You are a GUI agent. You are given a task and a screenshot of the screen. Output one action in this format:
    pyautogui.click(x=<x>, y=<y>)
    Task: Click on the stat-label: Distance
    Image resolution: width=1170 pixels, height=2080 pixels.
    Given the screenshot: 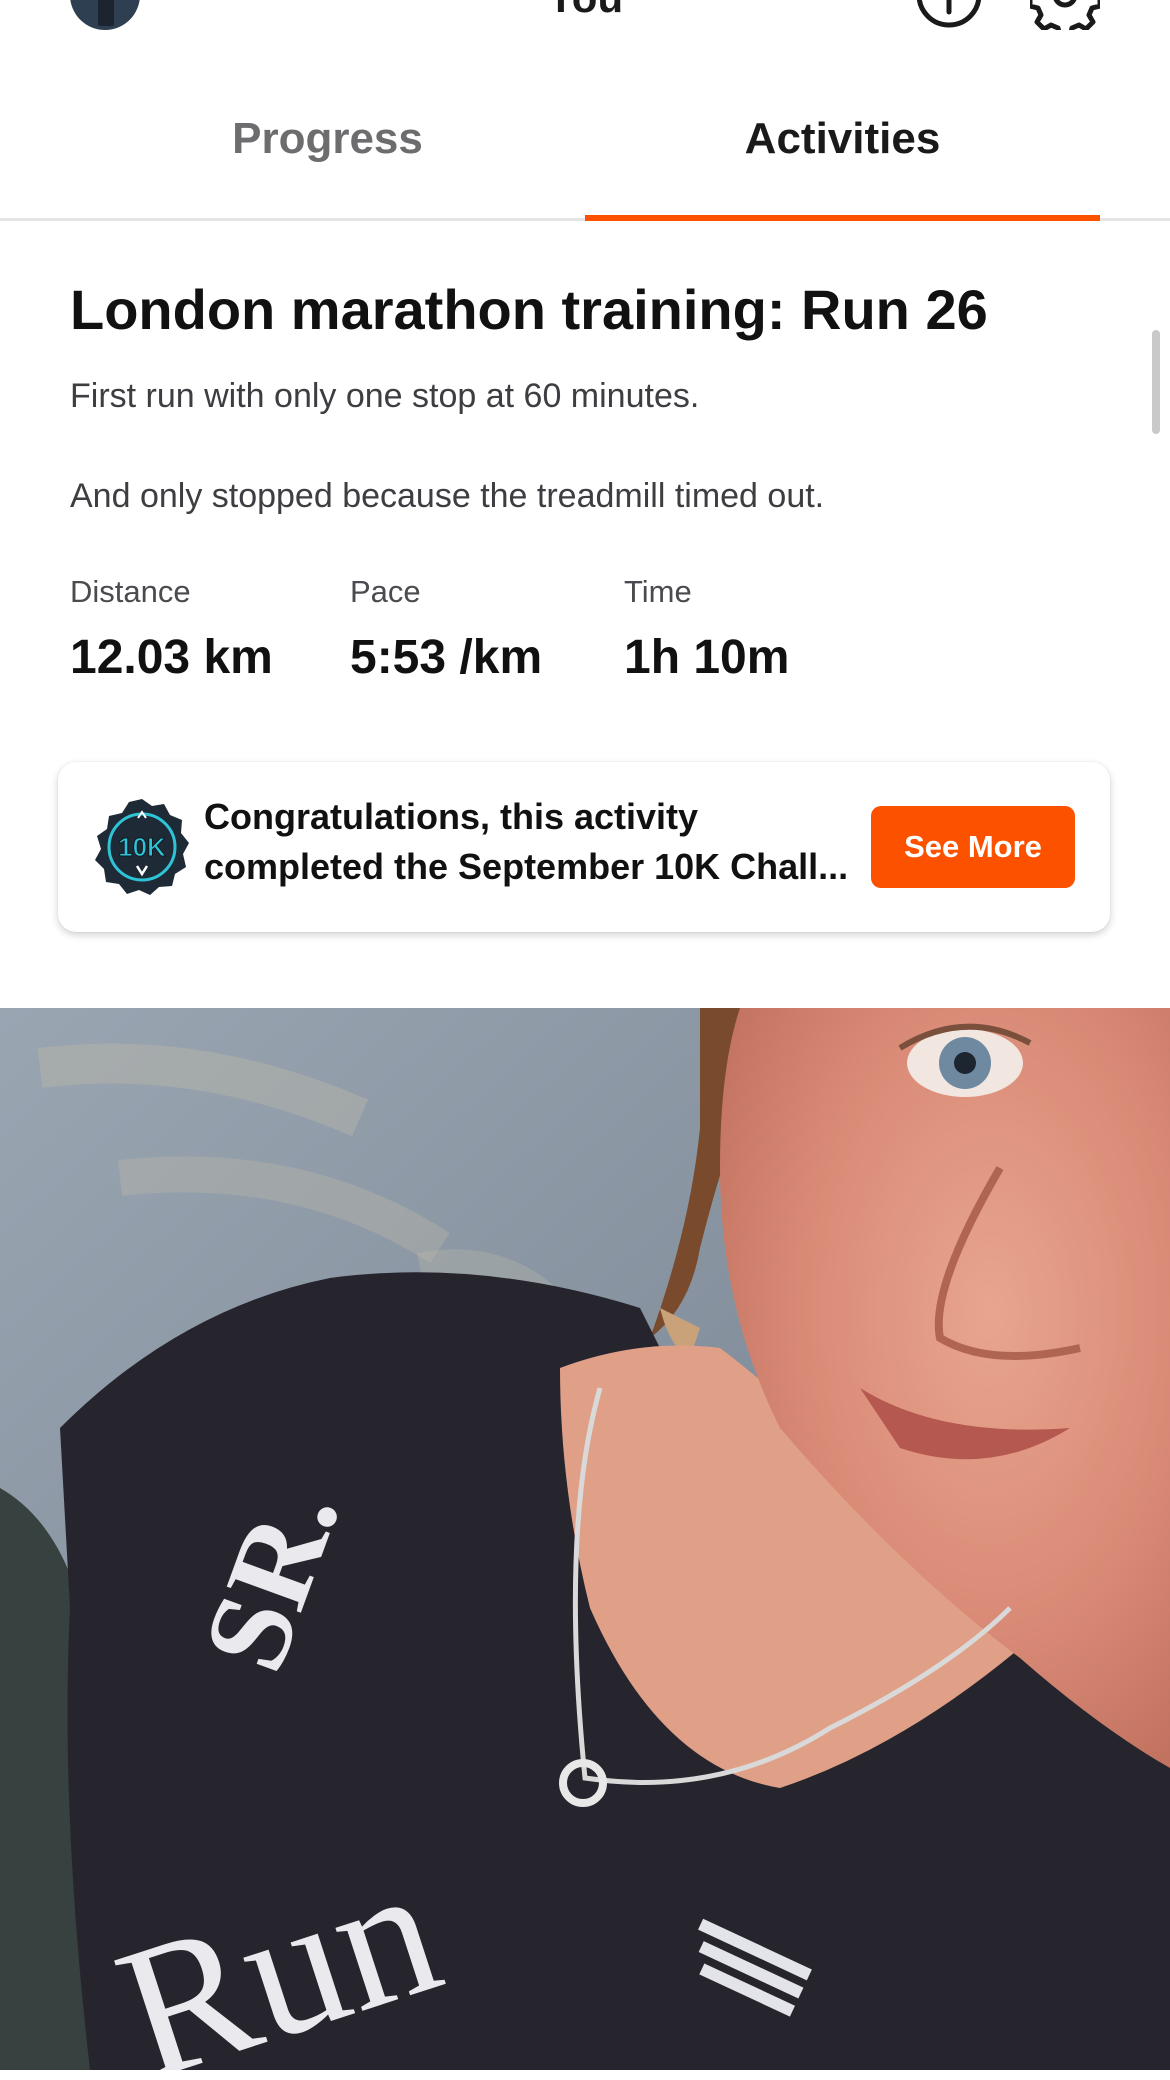 What is the action you would take?
    pyautogui.click(x=130, y=591)
    